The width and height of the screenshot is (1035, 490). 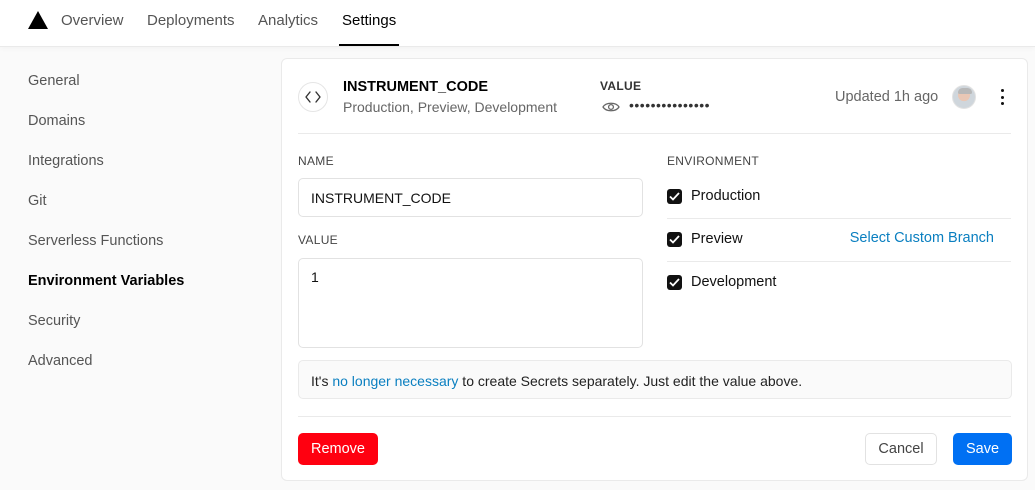 I want to click on tab-analytics: Analytics, so click(x=288, y=23).